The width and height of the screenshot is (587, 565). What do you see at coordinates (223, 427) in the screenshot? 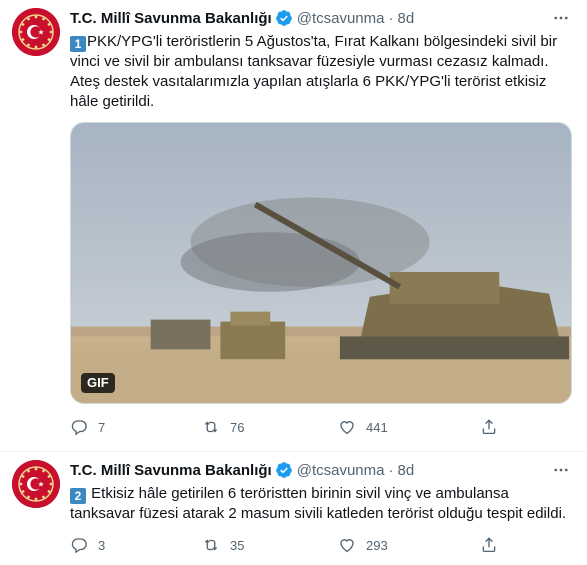
I see `retweet-button: 76` at bounding box center [223, 427].